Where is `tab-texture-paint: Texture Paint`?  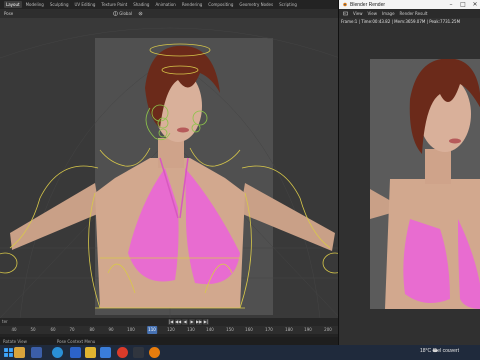
tab-texture-paint: Texture Paint is located at coordinates (114, 4).